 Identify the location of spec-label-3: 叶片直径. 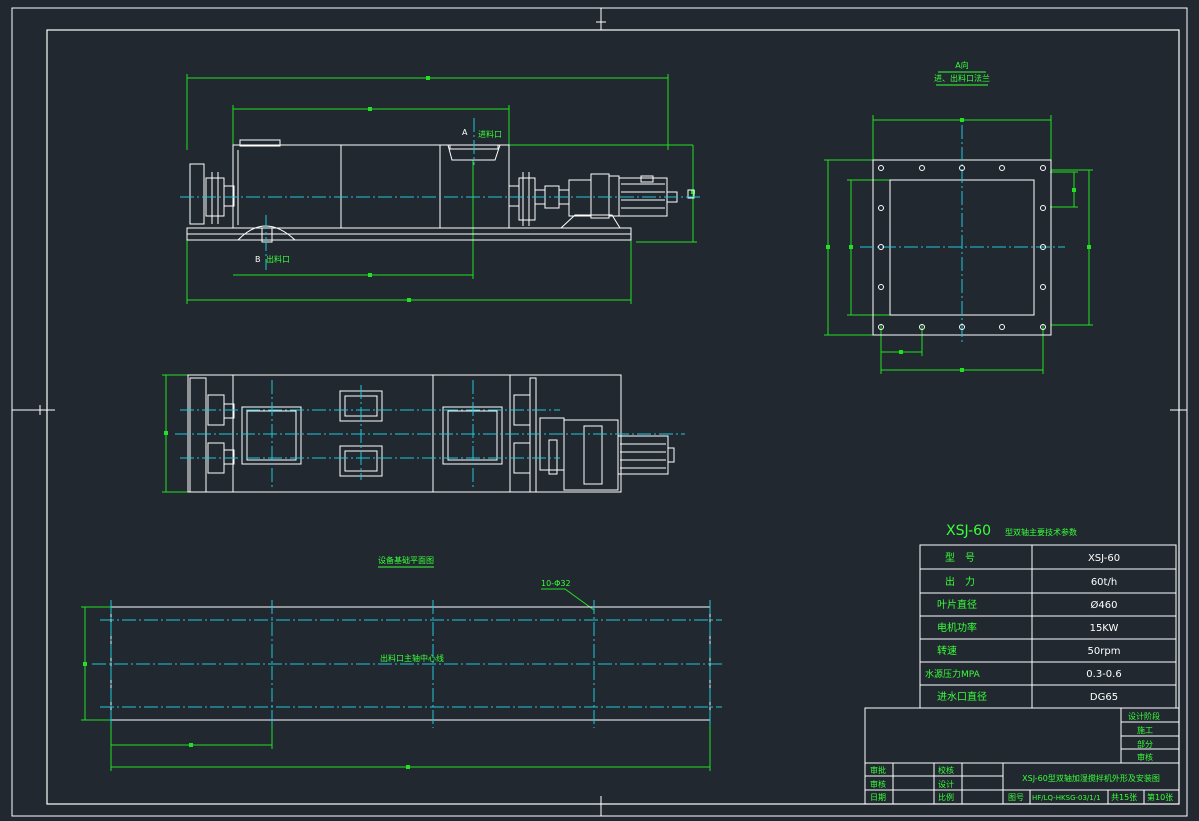
(957, 604).